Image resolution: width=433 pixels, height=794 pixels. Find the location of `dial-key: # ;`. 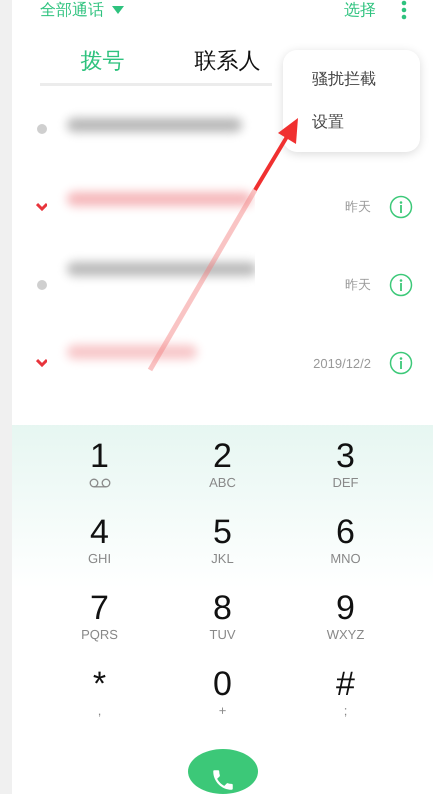

dial-key: # ; is located at coordinates (345, 703).